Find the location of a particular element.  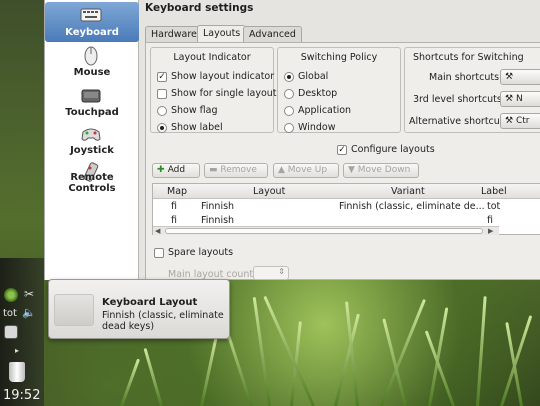

scissors-icon: ✂ is located at coordinates (31, 295).